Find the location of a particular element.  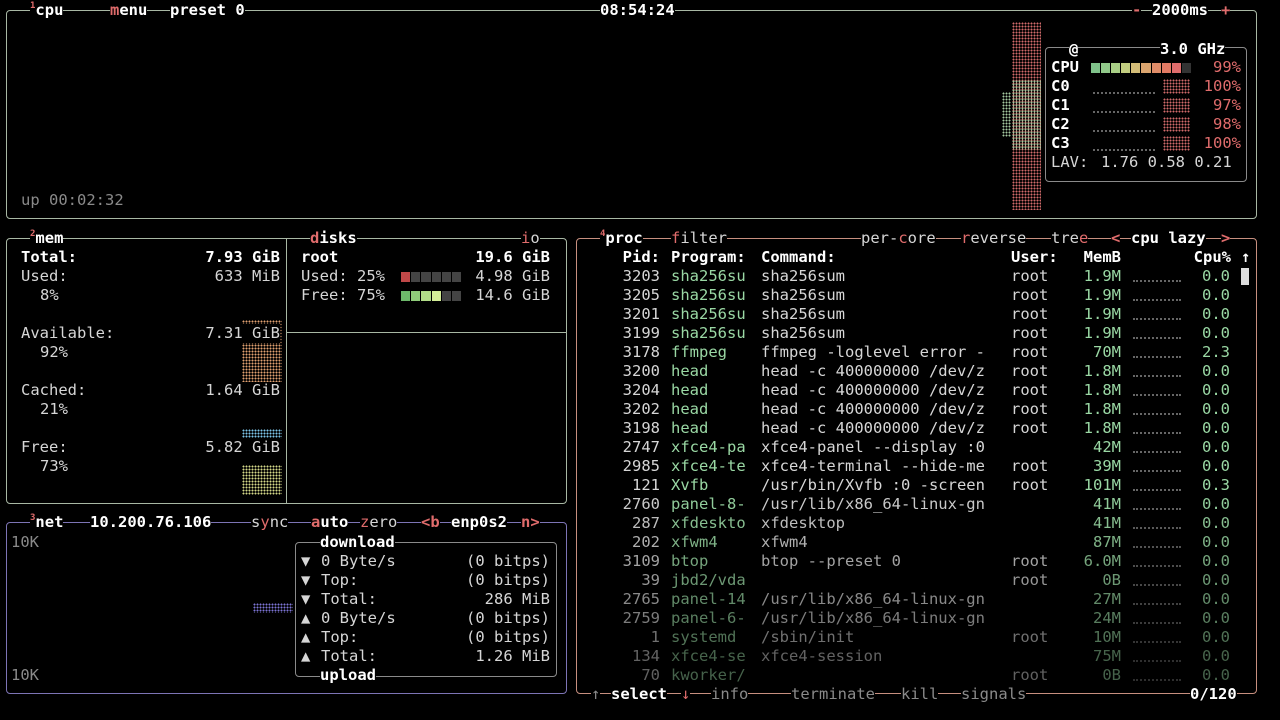

pid-cell: 202 is located at coordinates (646, 542).